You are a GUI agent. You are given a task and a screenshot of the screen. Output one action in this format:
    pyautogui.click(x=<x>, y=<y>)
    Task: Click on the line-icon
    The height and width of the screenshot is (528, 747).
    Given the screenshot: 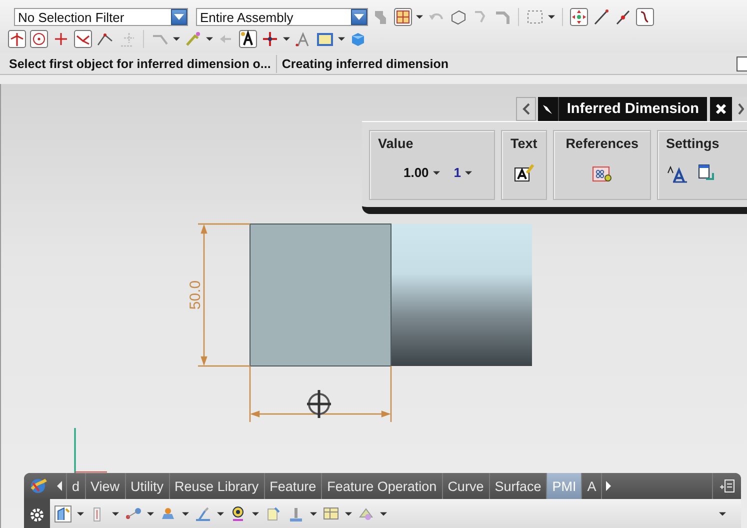 What is the action you would take?
    pyautogui.click(x=601, y=17)
    